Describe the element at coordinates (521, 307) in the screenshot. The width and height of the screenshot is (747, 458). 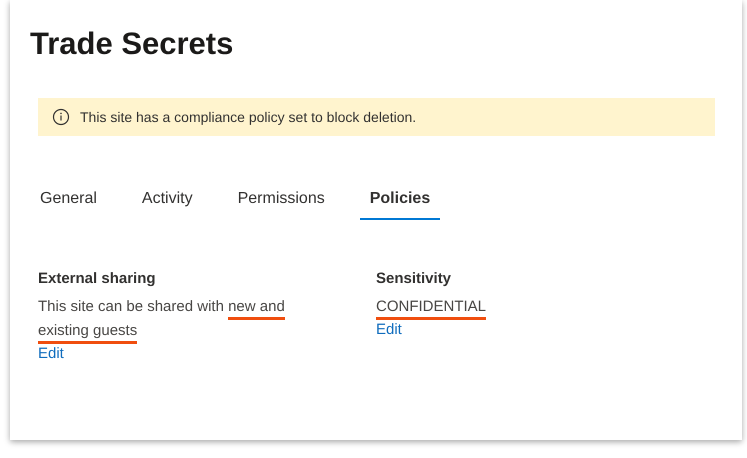
I see `section-value: CONFIDENTIAL` at that location.